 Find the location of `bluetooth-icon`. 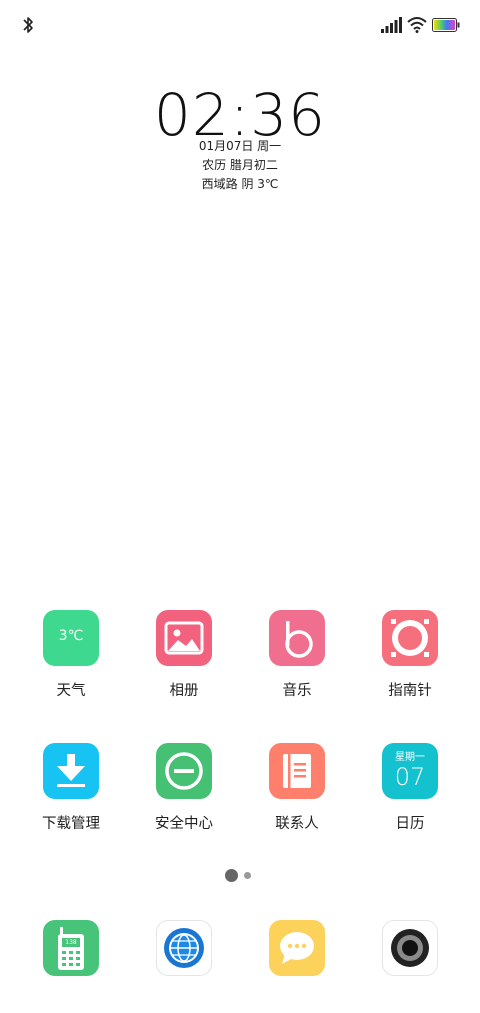

bluetooth-icon is located at coordinates (28, 25).